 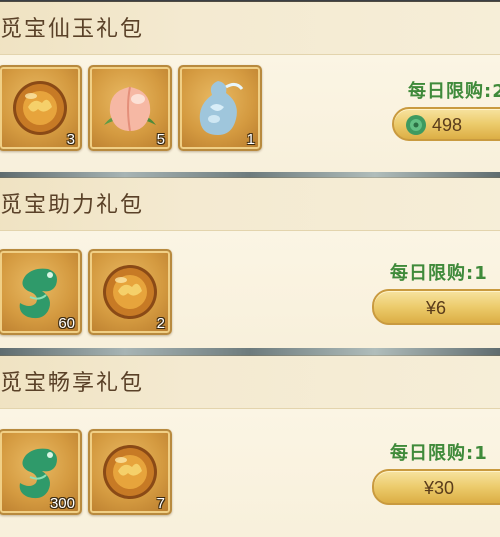 I want to click on item-count: 60, so click(x=66, y=323).